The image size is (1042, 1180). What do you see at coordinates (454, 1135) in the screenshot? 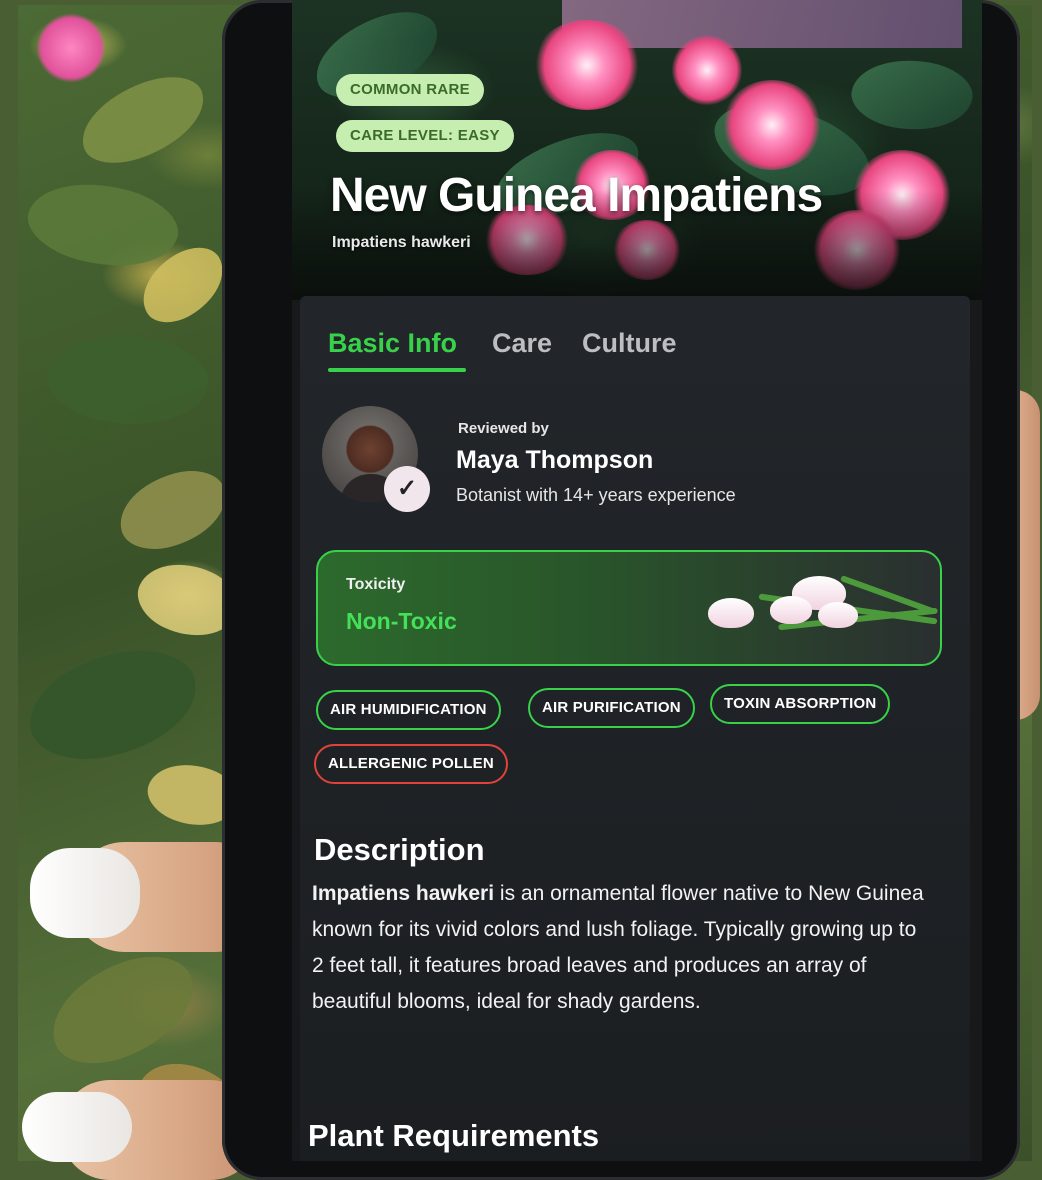
I see `plant-requirements-heading: Plant Requirements` at bounding box center [454, 1135].